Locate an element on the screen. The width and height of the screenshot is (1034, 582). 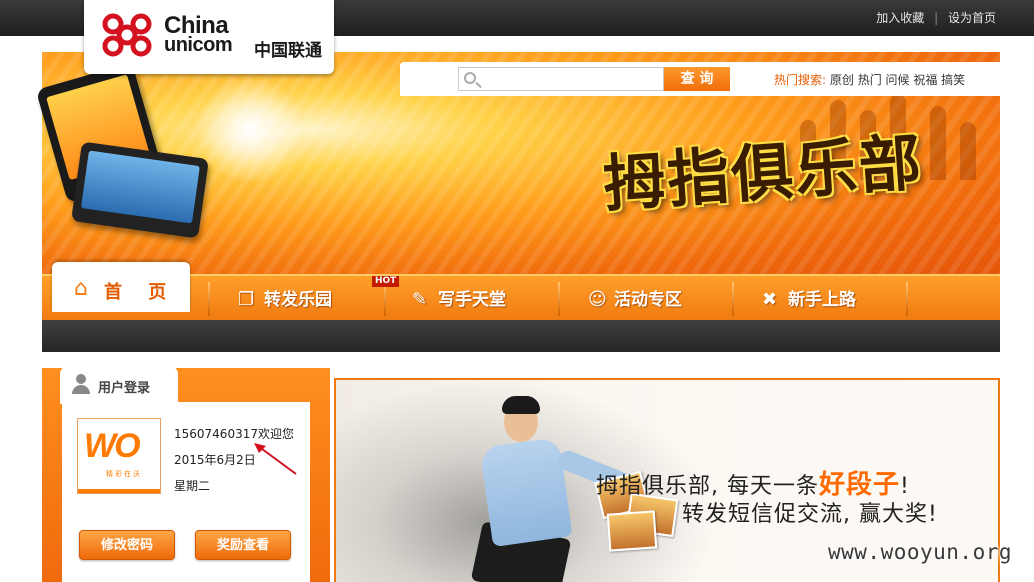
user-phone: 15607460317 is located at coordinates (216, 434).